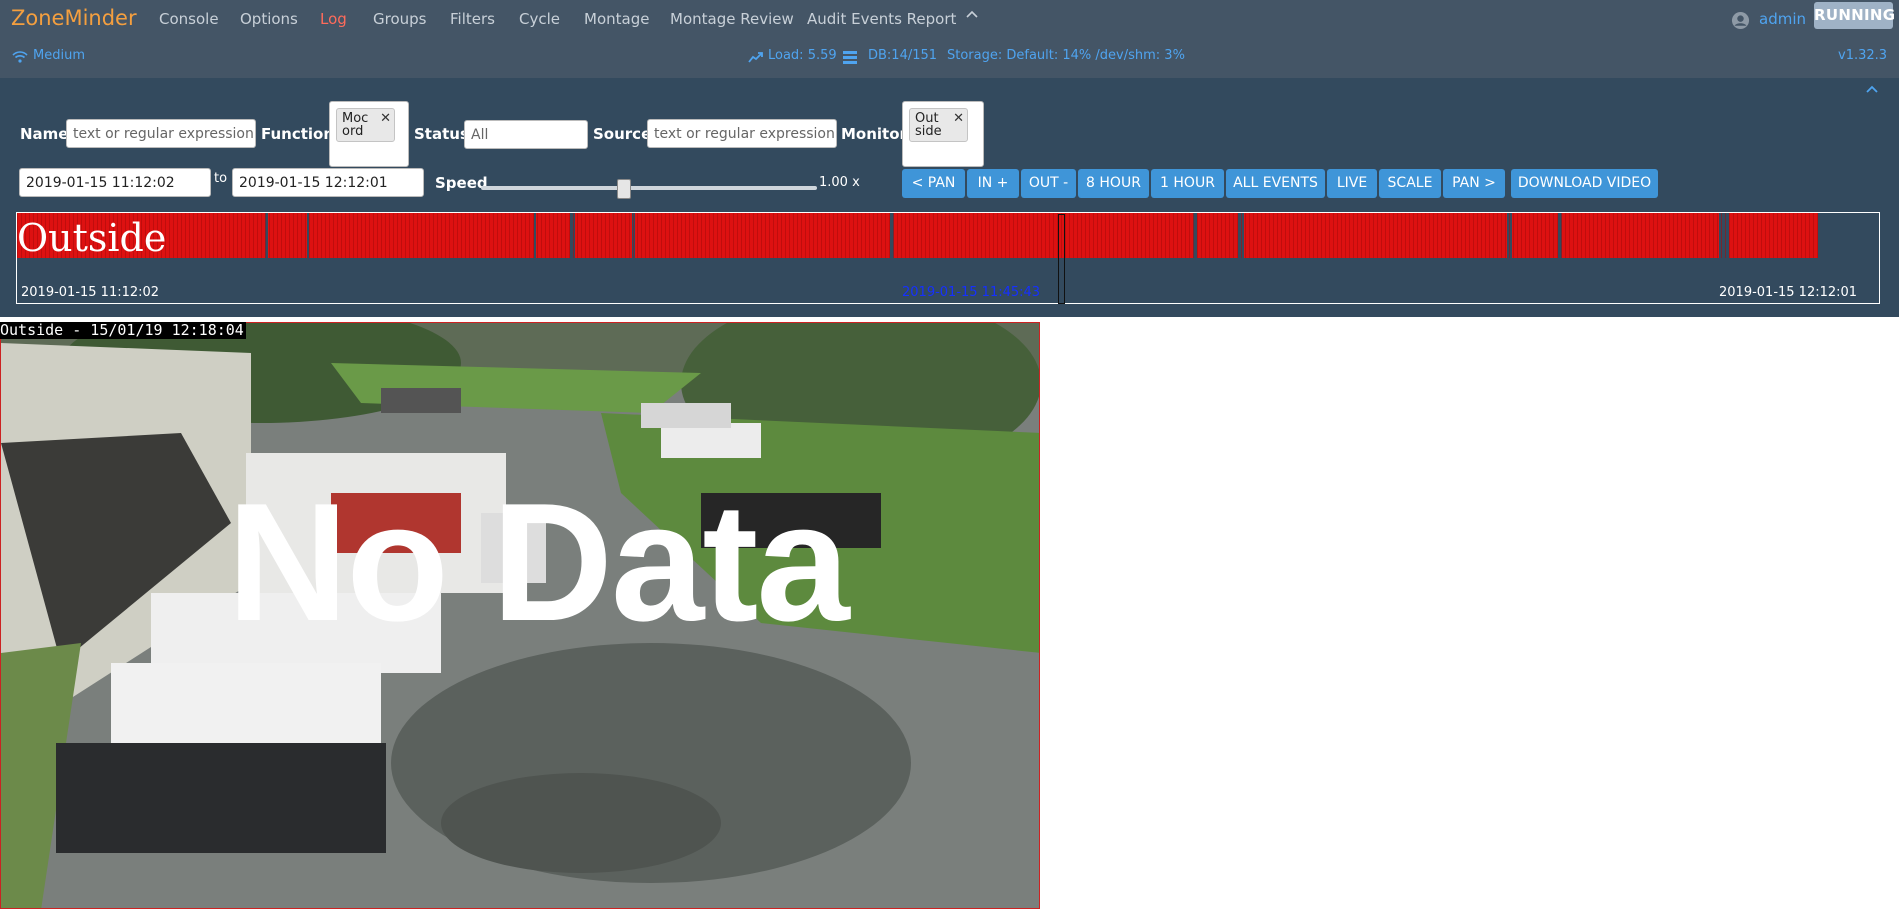 This screenshot has width=1899, height=918. I want to click on timeline-end-time: 2019-01-15 12:12:01, so click(1788, 292).